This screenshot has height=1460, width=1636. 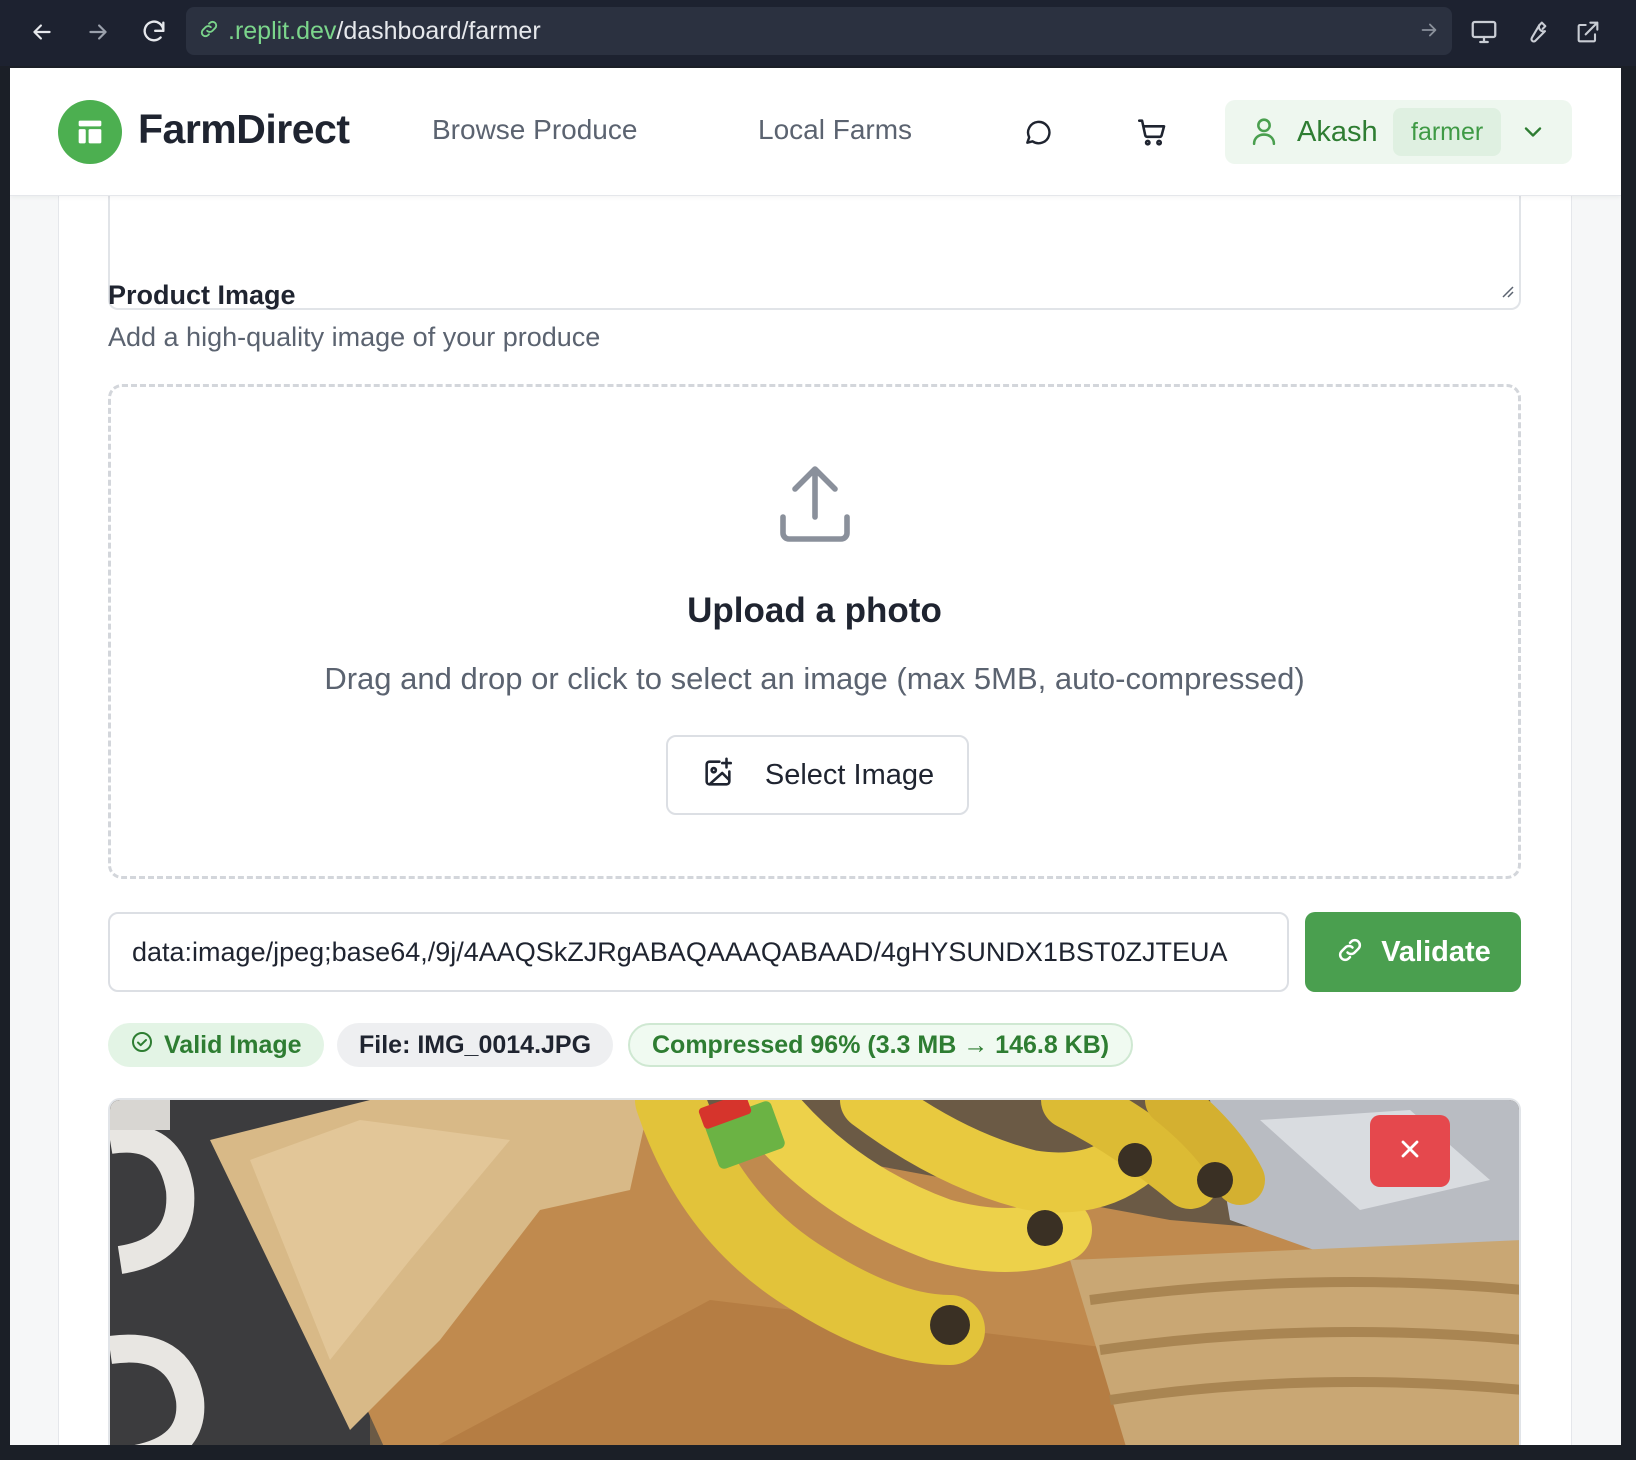 I want to click on go-arrow-icon, so click(x=1429, y=32).